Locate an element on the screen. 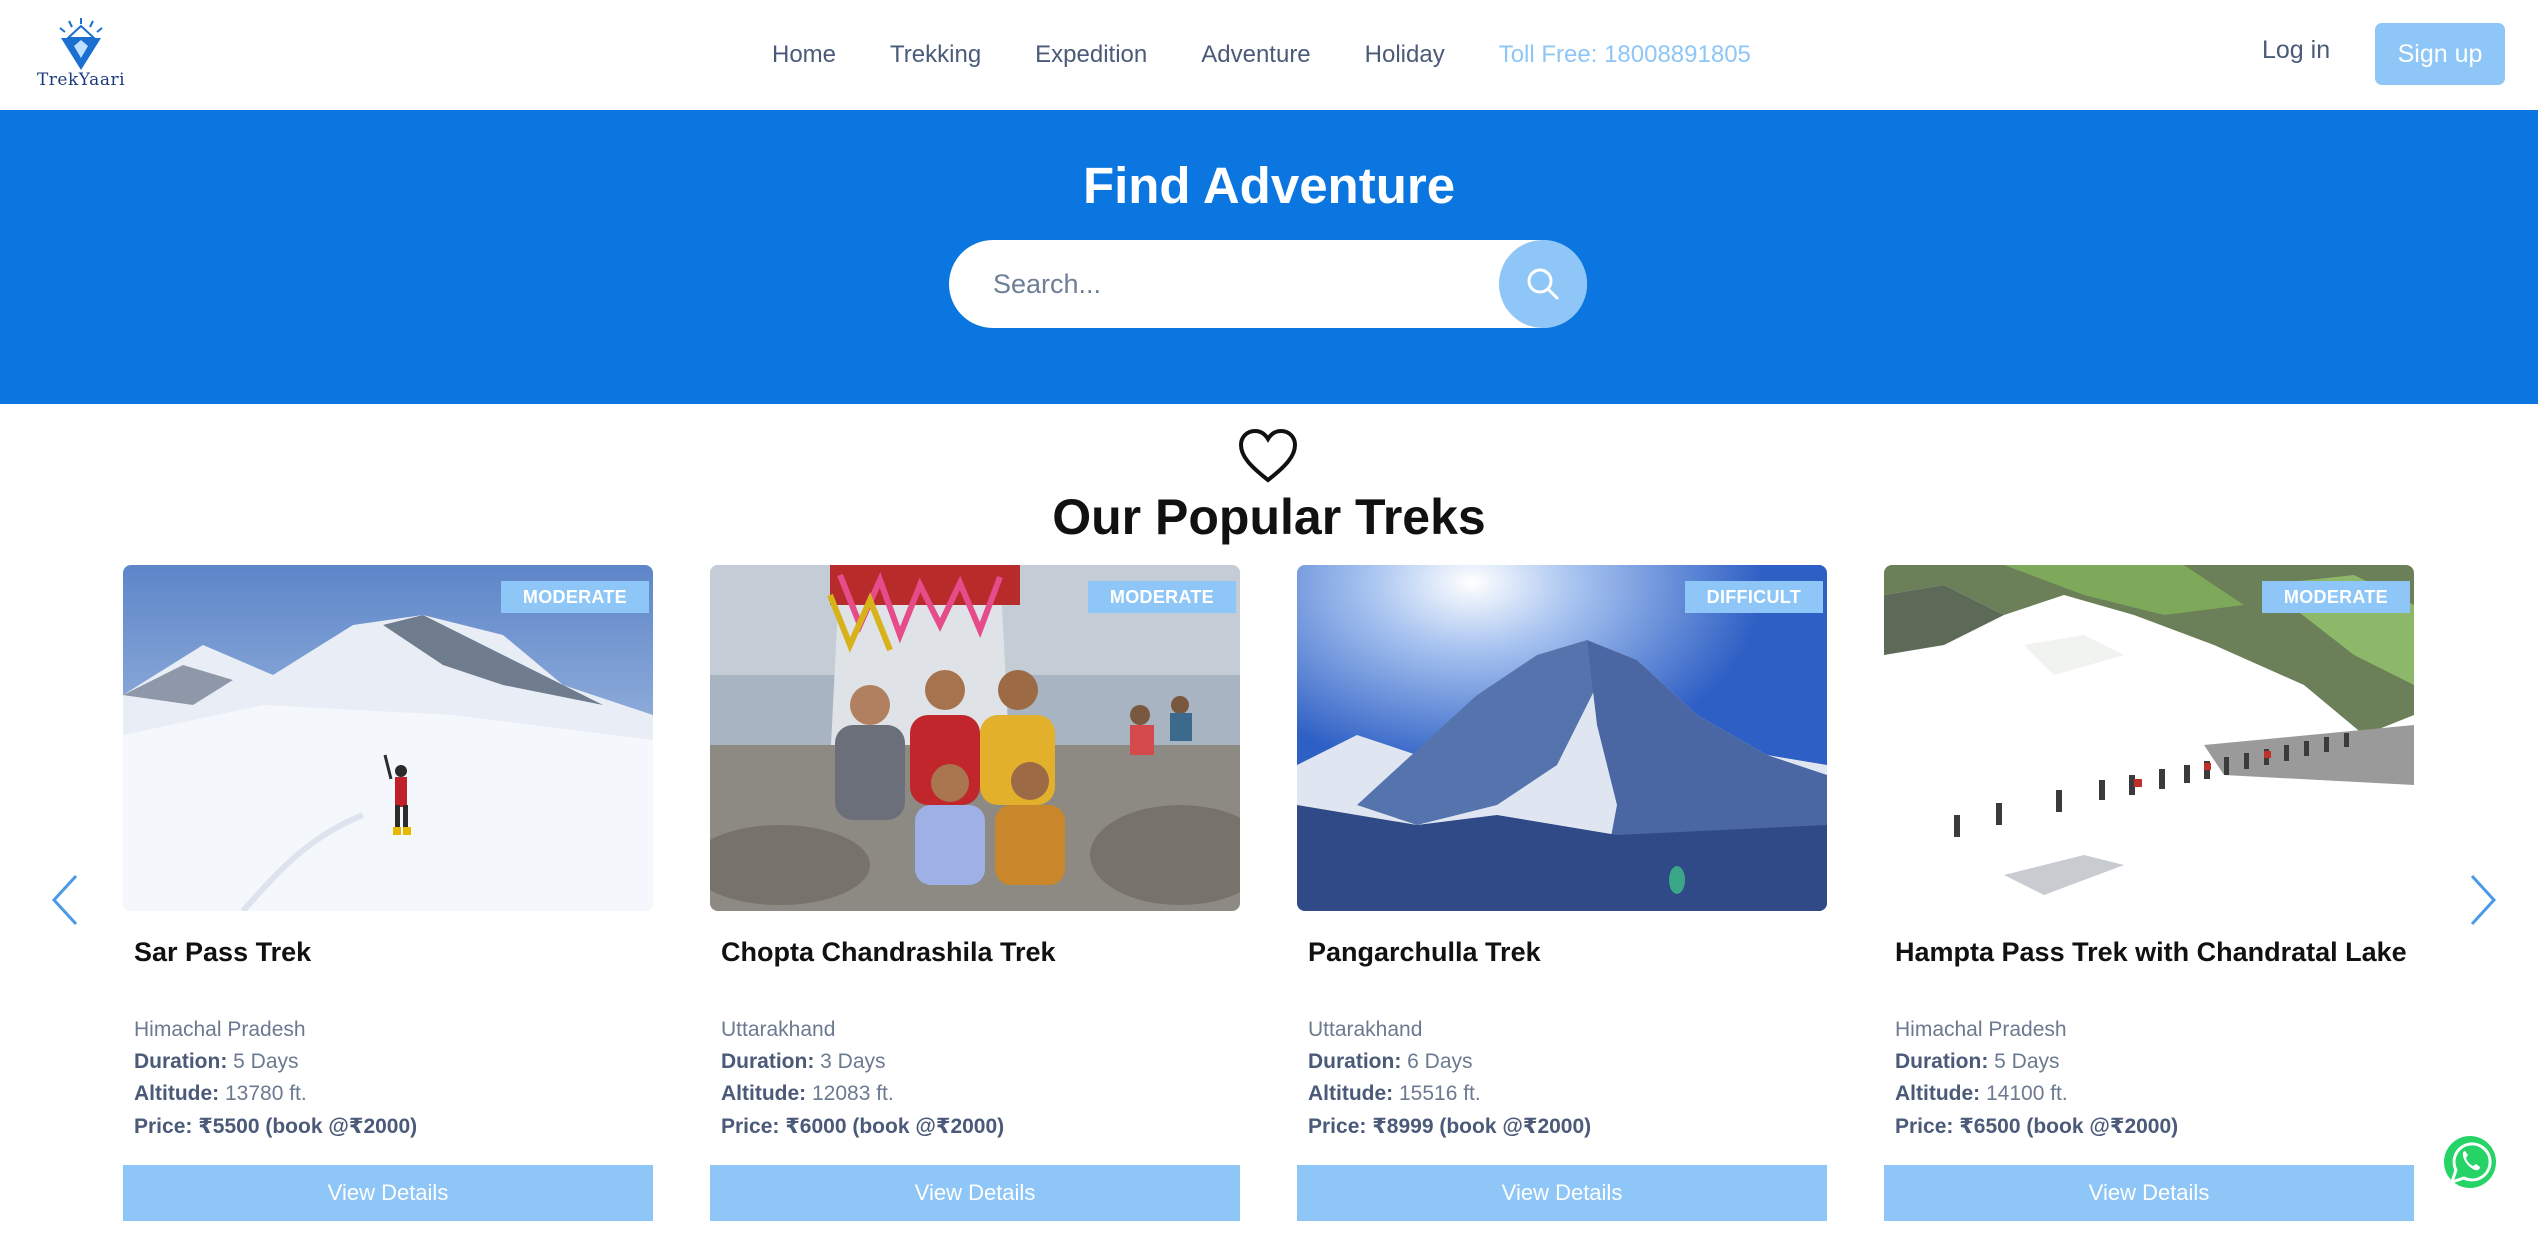  section-title: Our Popular Treks is located at coordinates (1269, 517).